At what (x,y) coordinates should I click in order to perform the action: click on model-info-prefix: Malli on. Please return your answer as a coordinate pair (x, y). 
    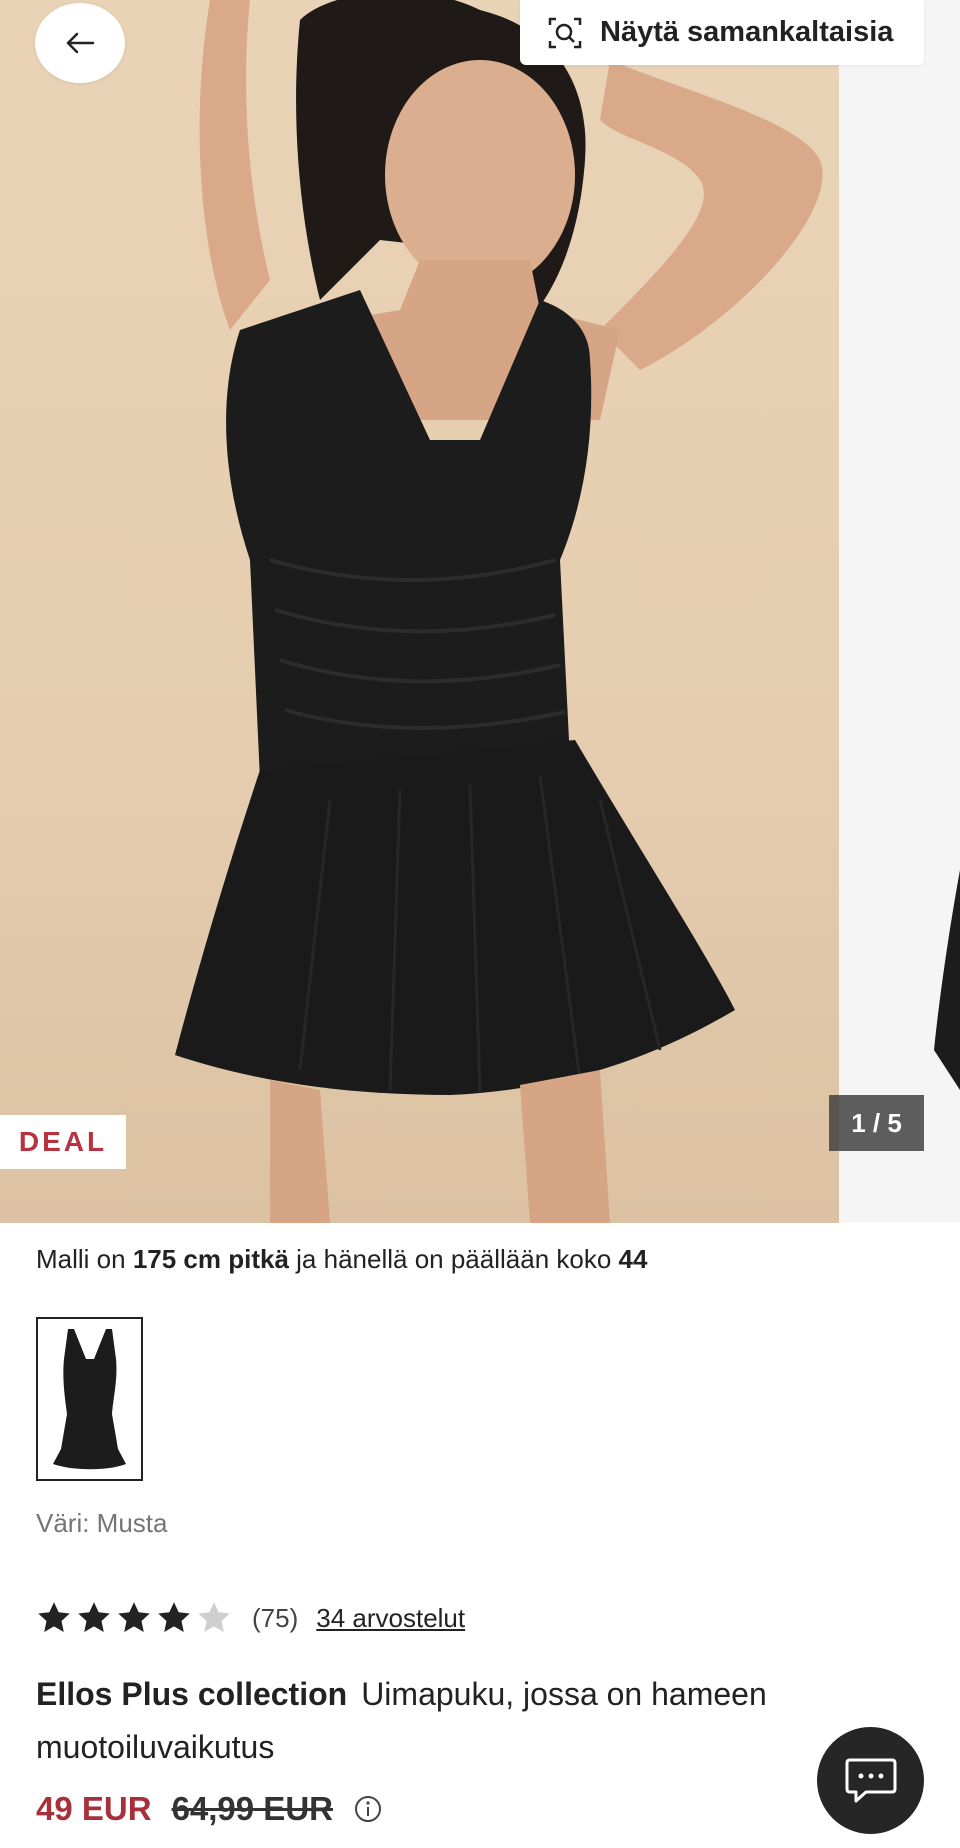
    Looking at the image, I should click on (81, 1259).